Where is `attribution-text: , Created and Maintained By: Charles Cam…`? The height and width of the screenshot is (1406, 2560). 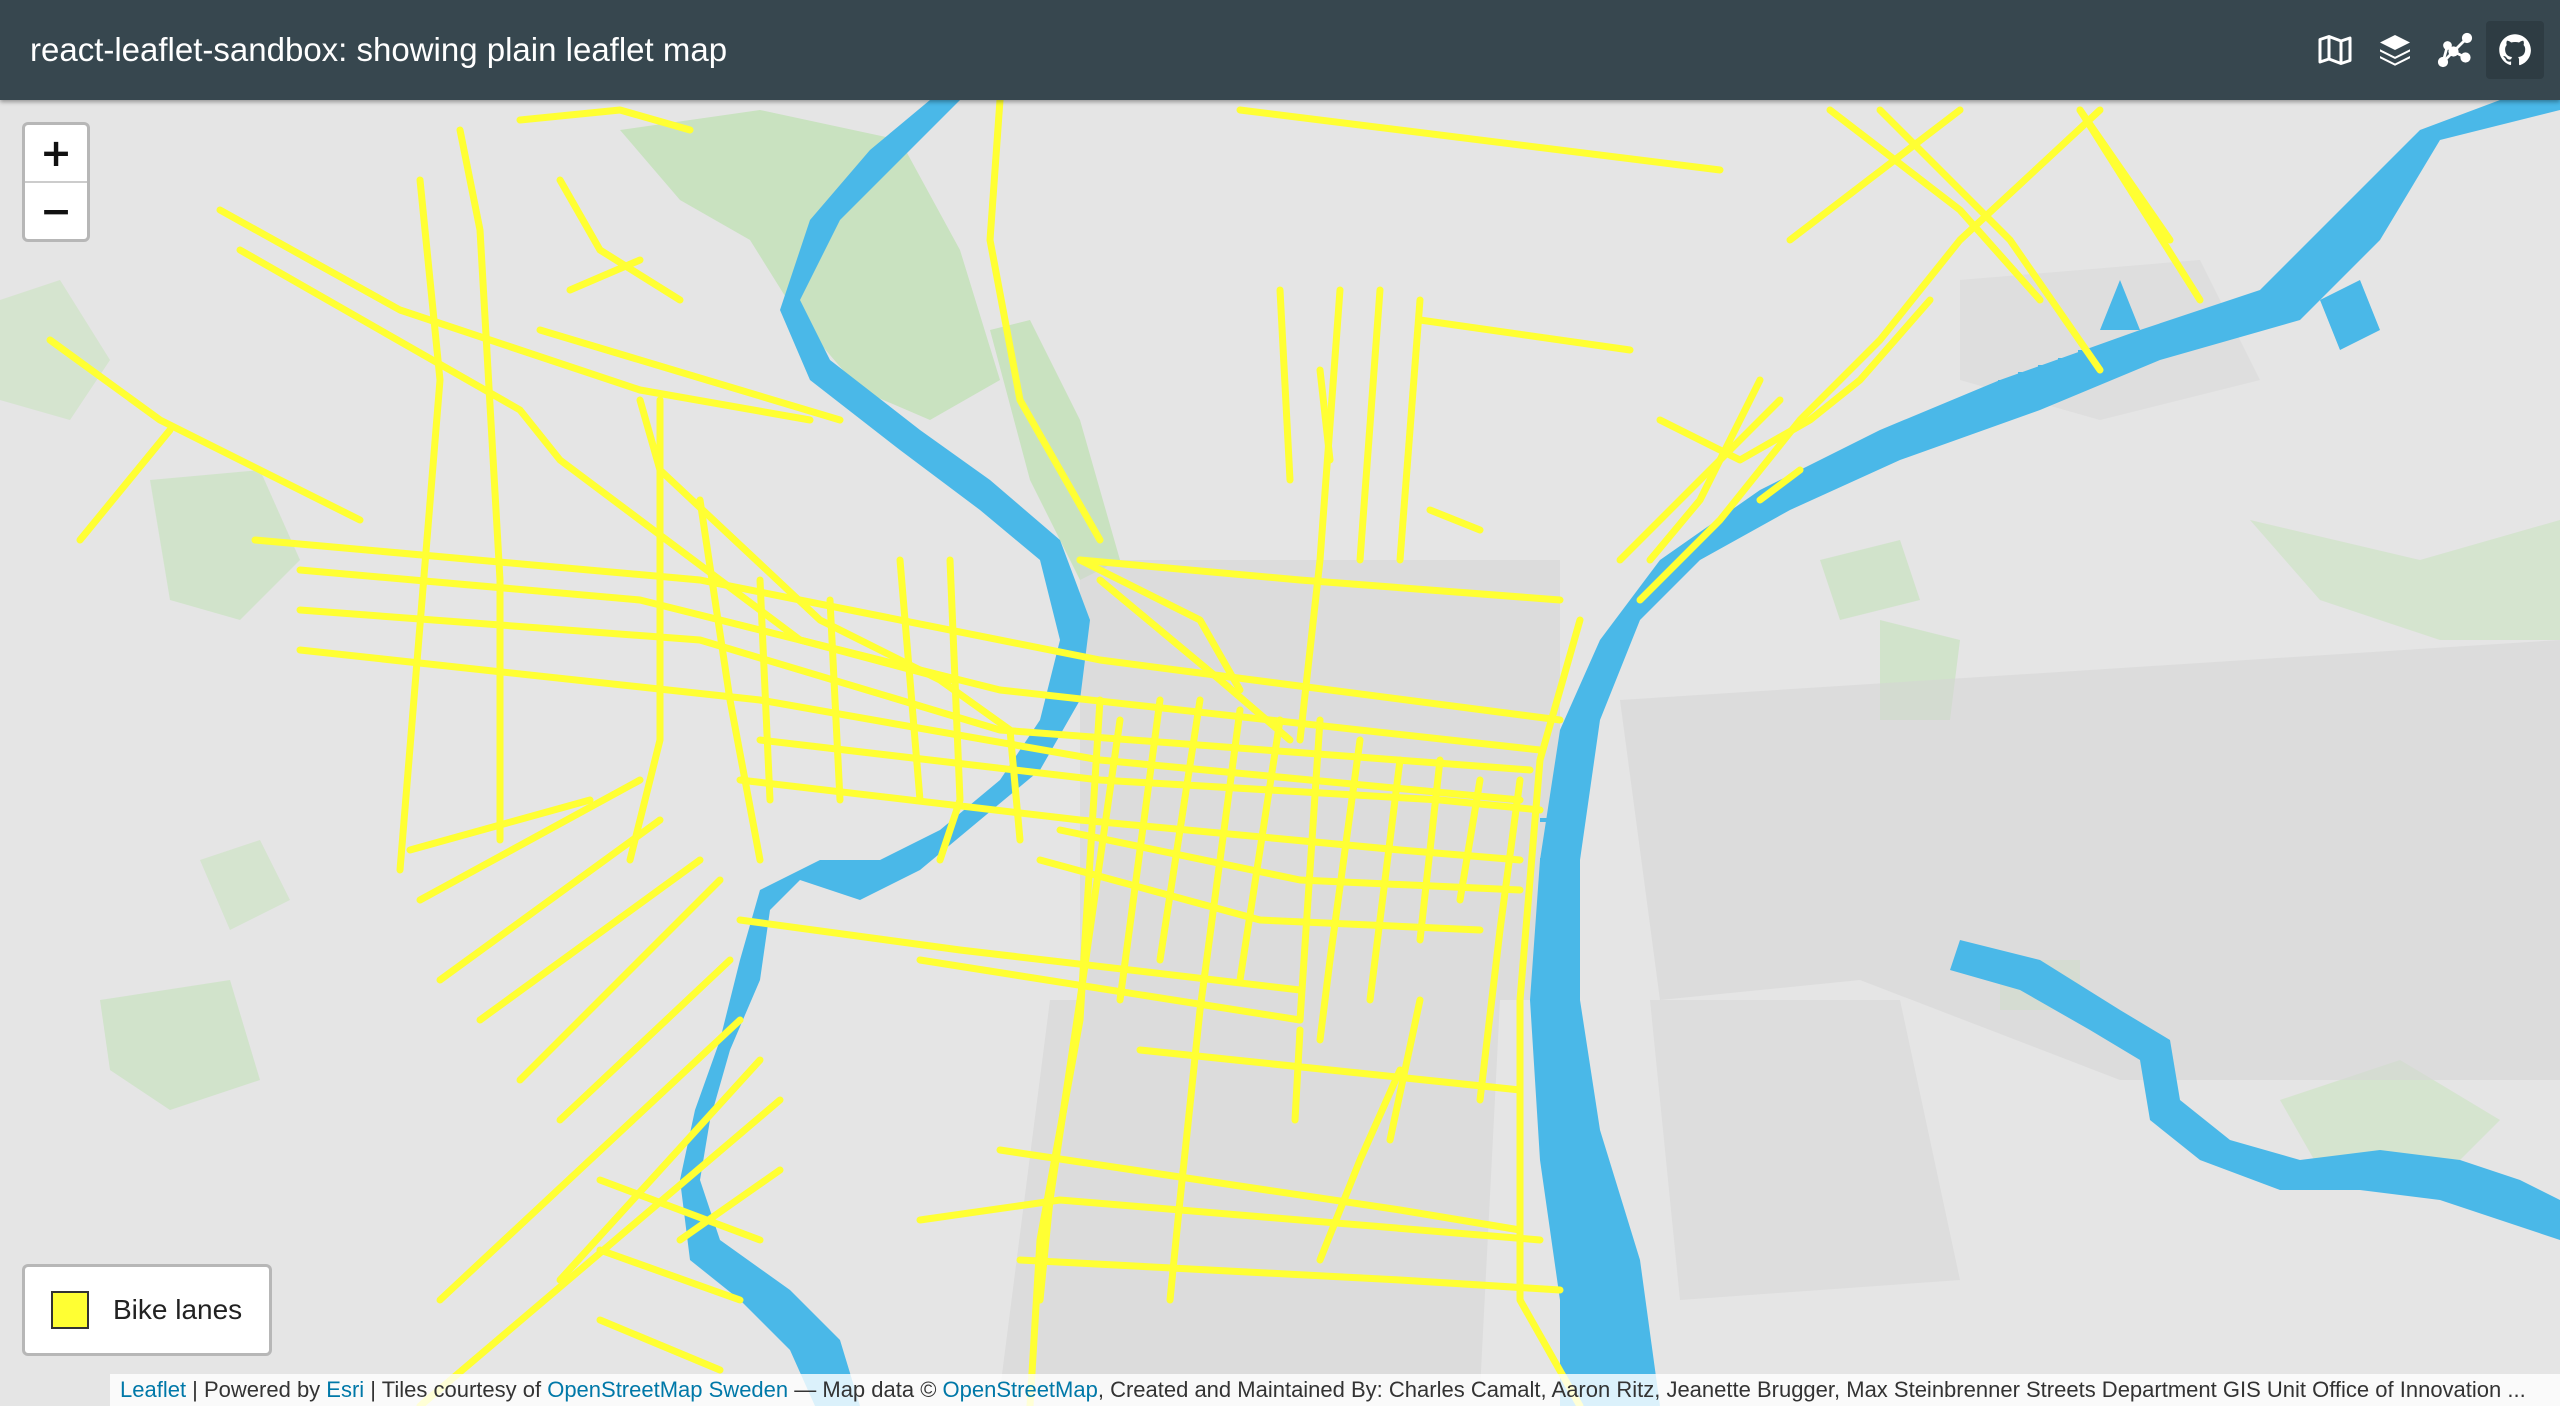
attribution-text: , Created and Maintained By: Charles Cam… is located at coordinates (1811, 1389).